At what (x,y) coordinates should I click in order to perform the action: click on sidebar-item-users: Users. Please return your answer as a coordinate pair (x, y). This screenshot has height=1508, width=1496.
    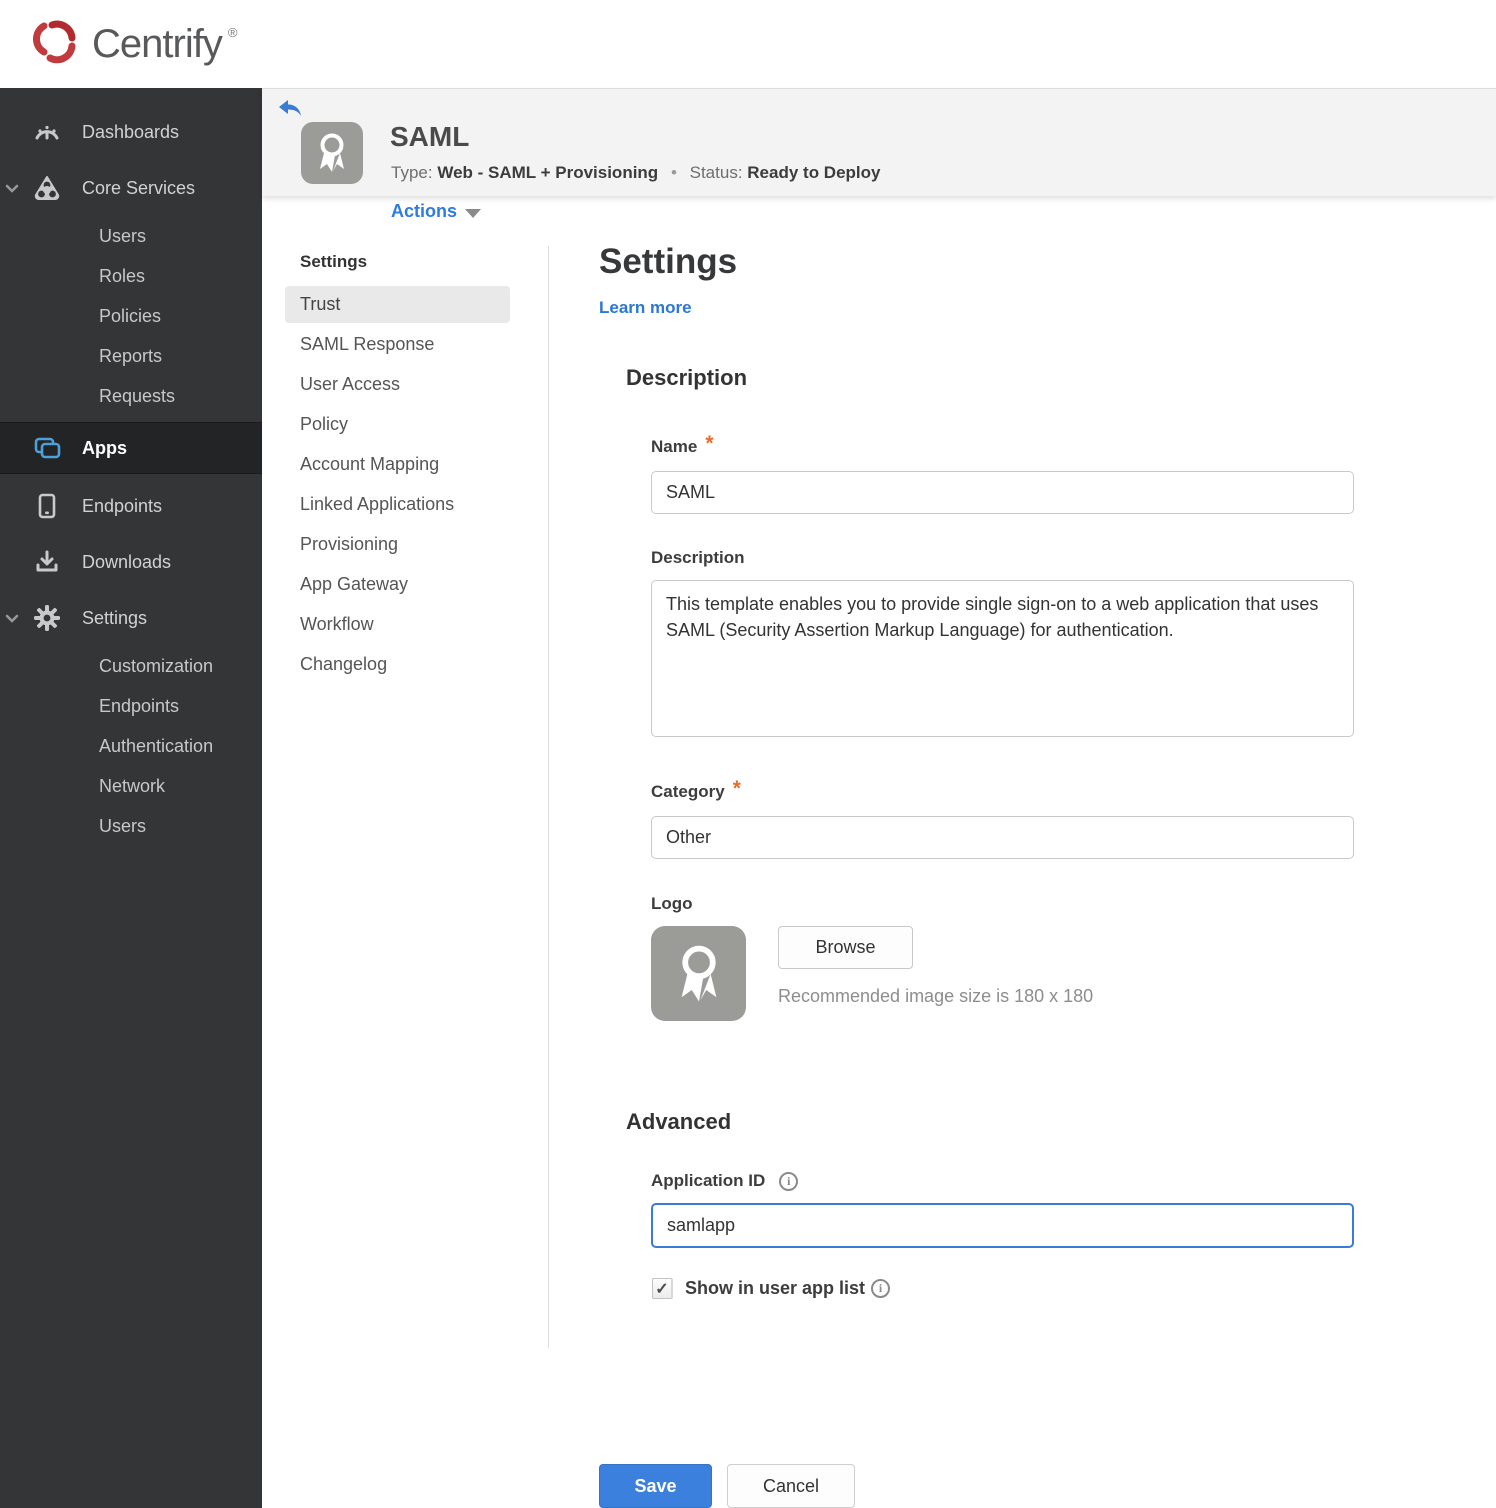
    Looking at the image, I should click on (131, 236).